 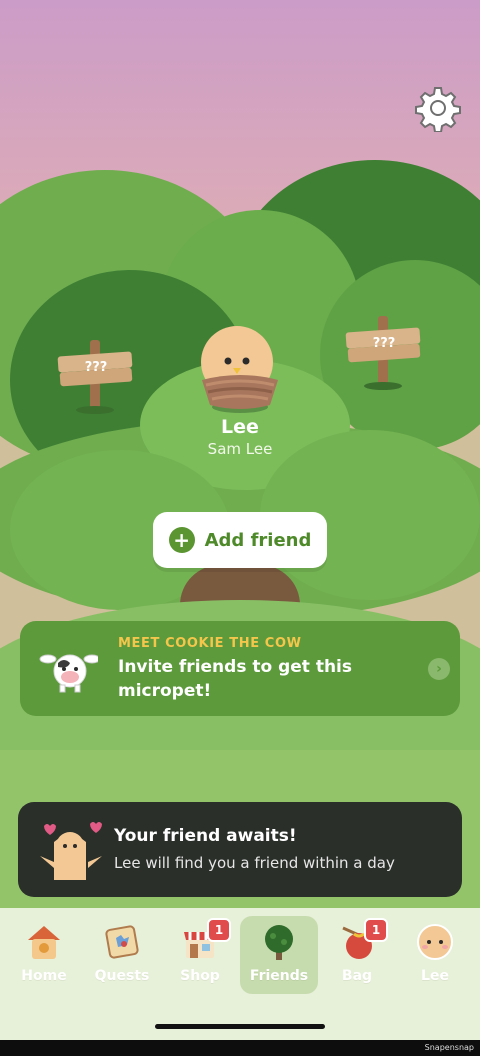 What do you see at coordinates (383, 353) in the screenshot?
I see `mystery-sign-right: ???` at bounding box center [383, 353].